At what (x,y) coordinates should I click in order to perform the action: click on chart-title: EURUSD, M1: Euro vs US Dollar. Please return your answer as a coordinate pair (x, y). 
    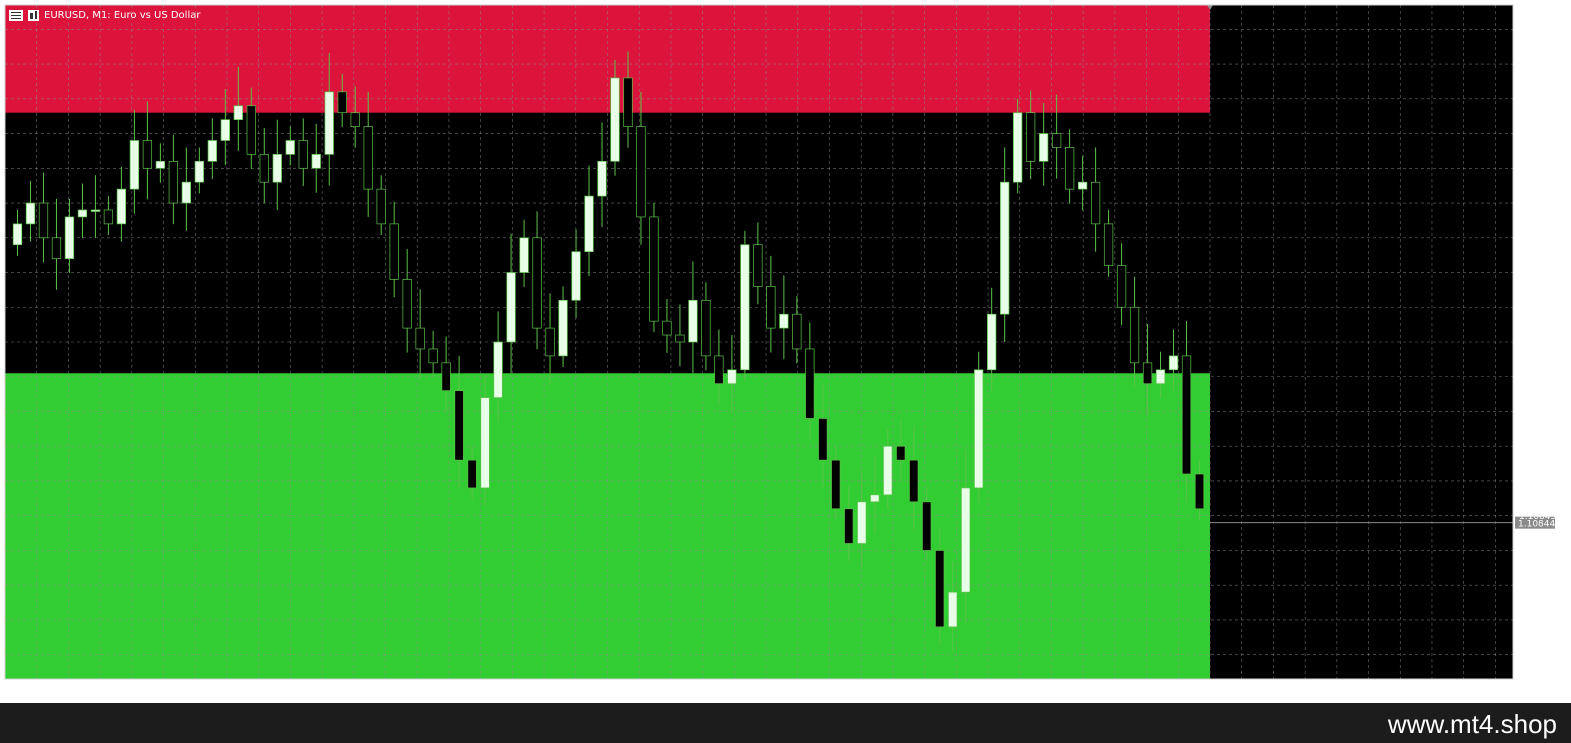
    Looking at the image, I should click on (122, 15).